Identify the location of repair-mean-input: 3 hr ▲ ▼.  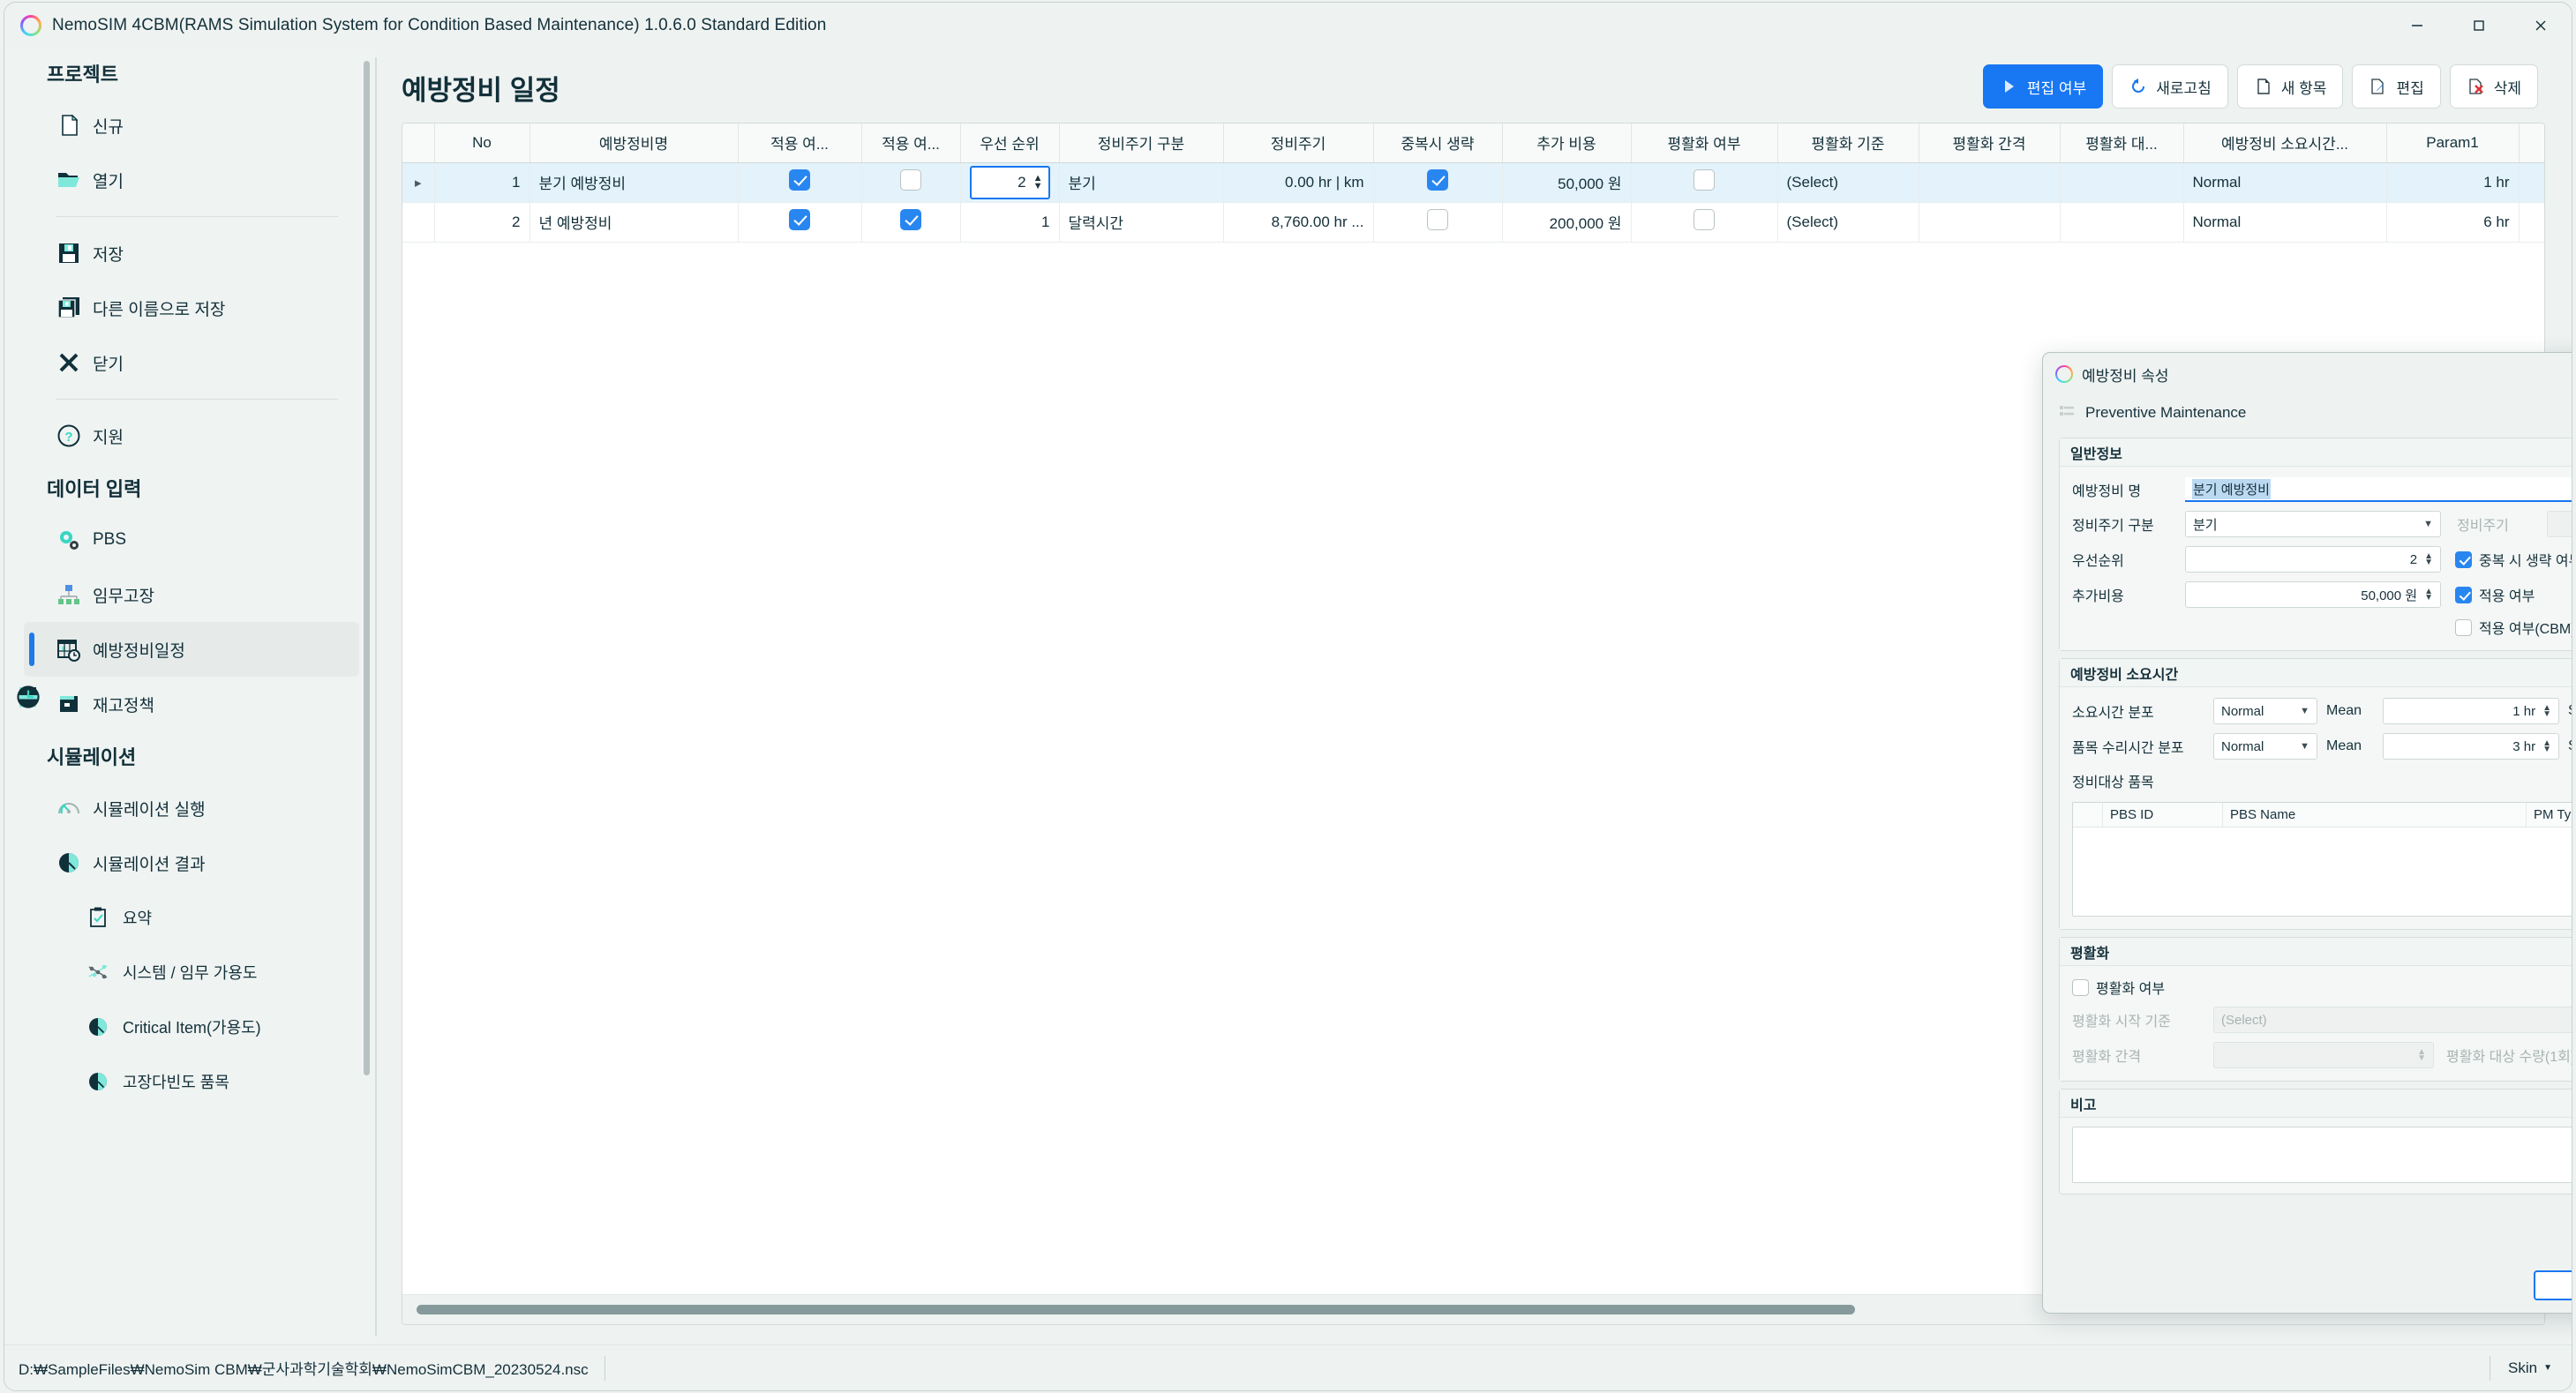
(2471, 746).